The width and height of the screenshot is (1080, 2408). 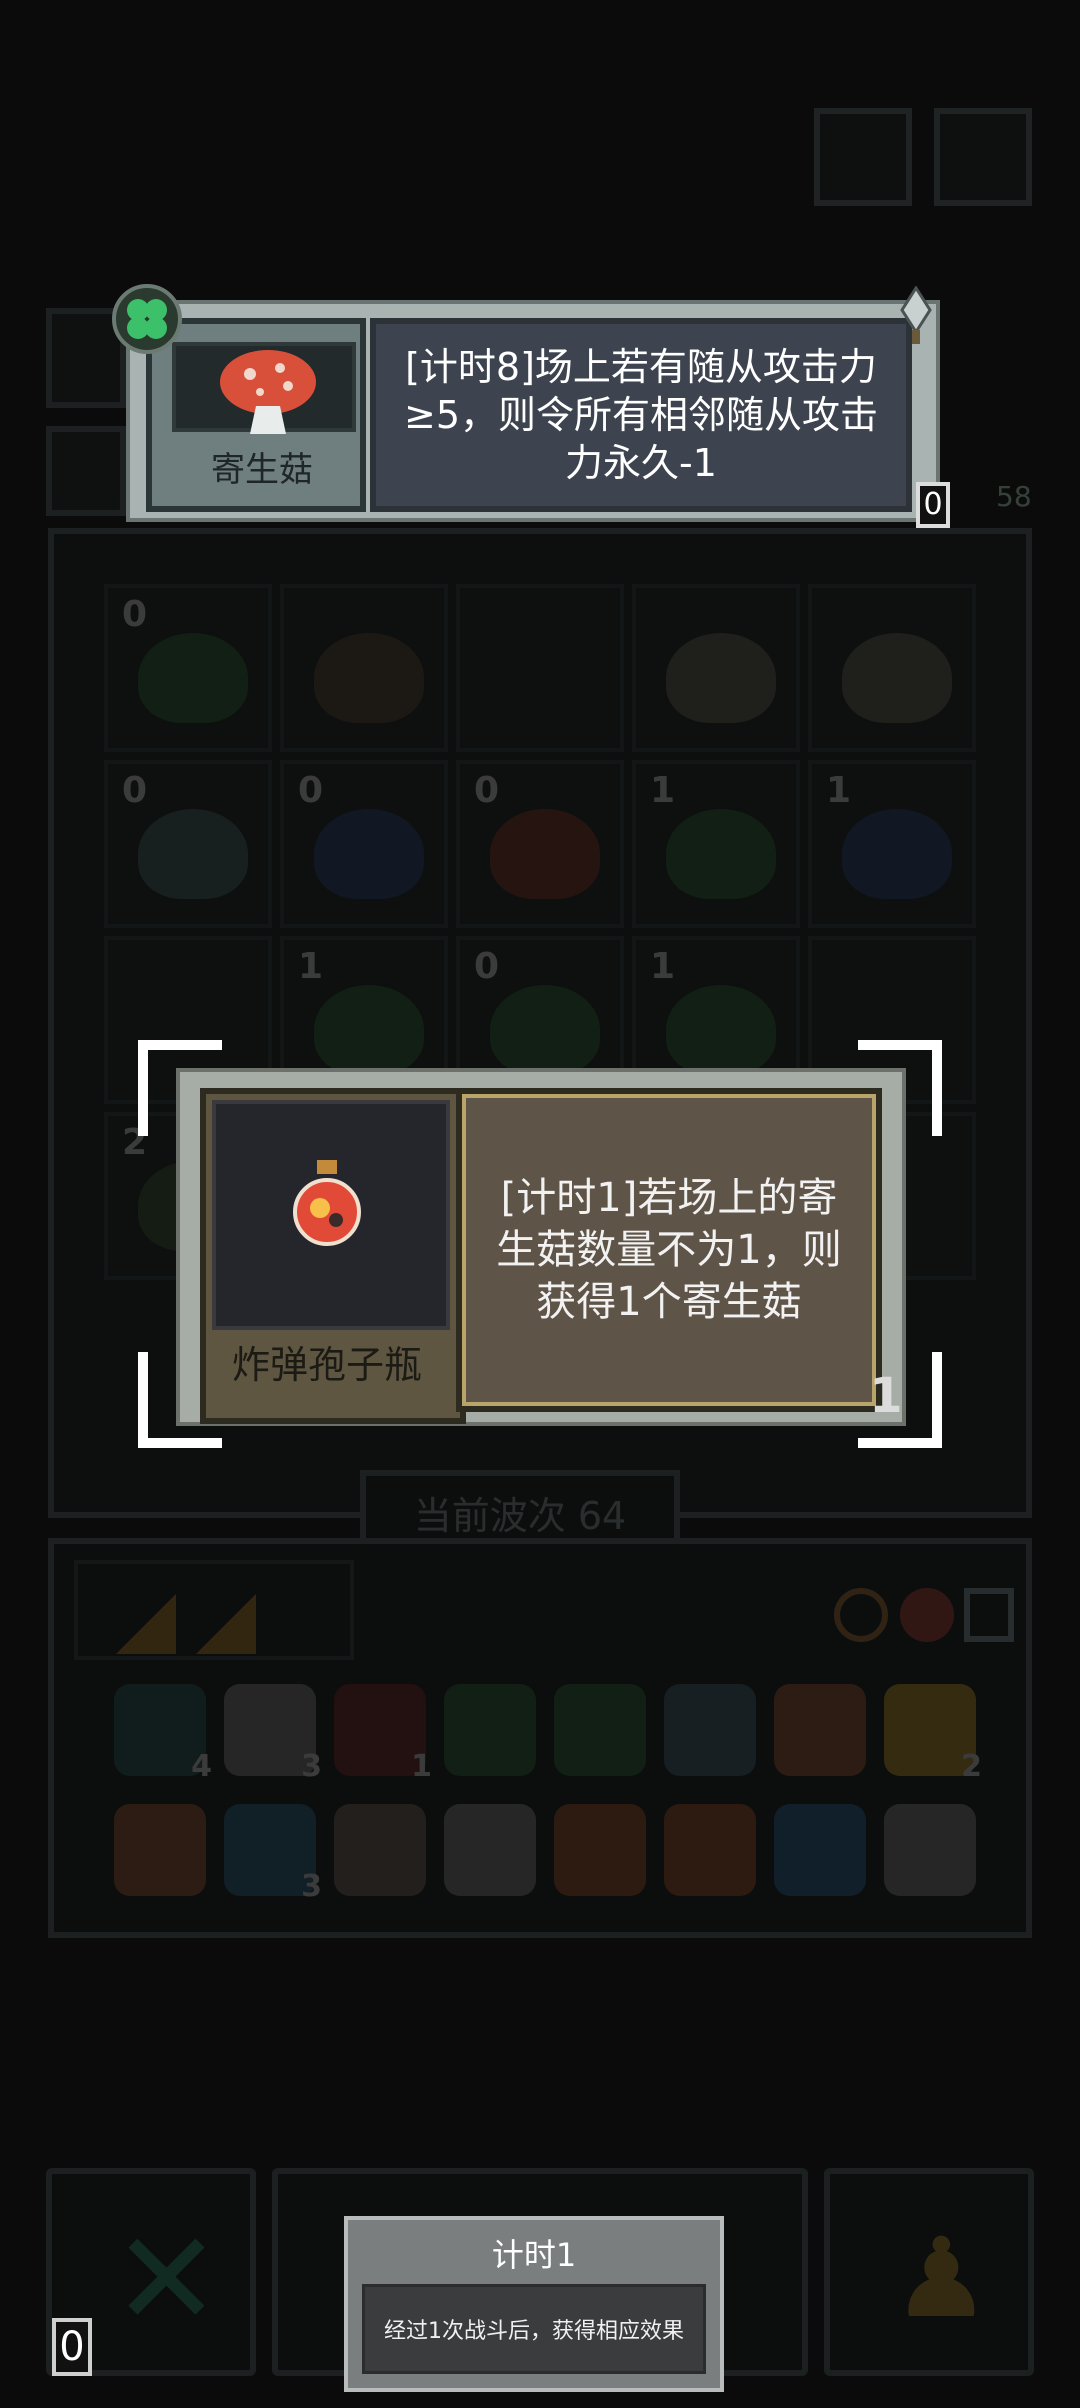 I want to click on pawn-icon: ♟, so click(x=941, y=2278).